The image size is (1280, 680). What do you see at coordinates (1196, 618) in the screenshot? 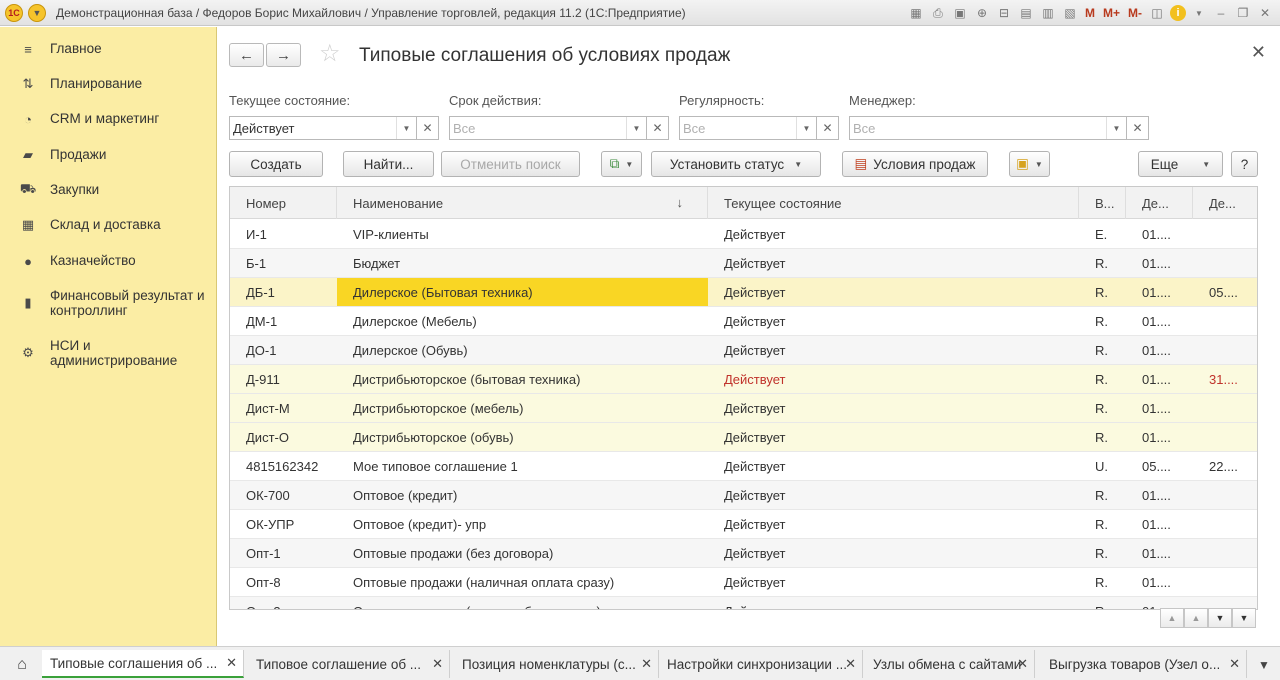
I see `scroll-up-button: ▲` at bounding box center [1196, 618].